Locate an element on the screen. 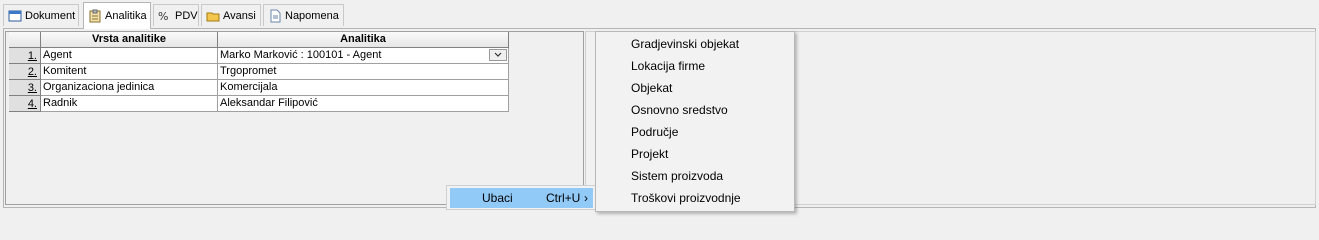  column-header-analitika: Analitika is located at coordinates (363, 40).